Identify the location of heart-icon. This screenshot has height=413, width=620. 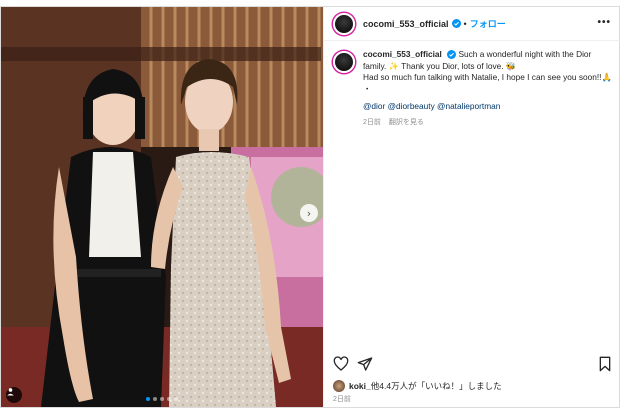
(341, 364).